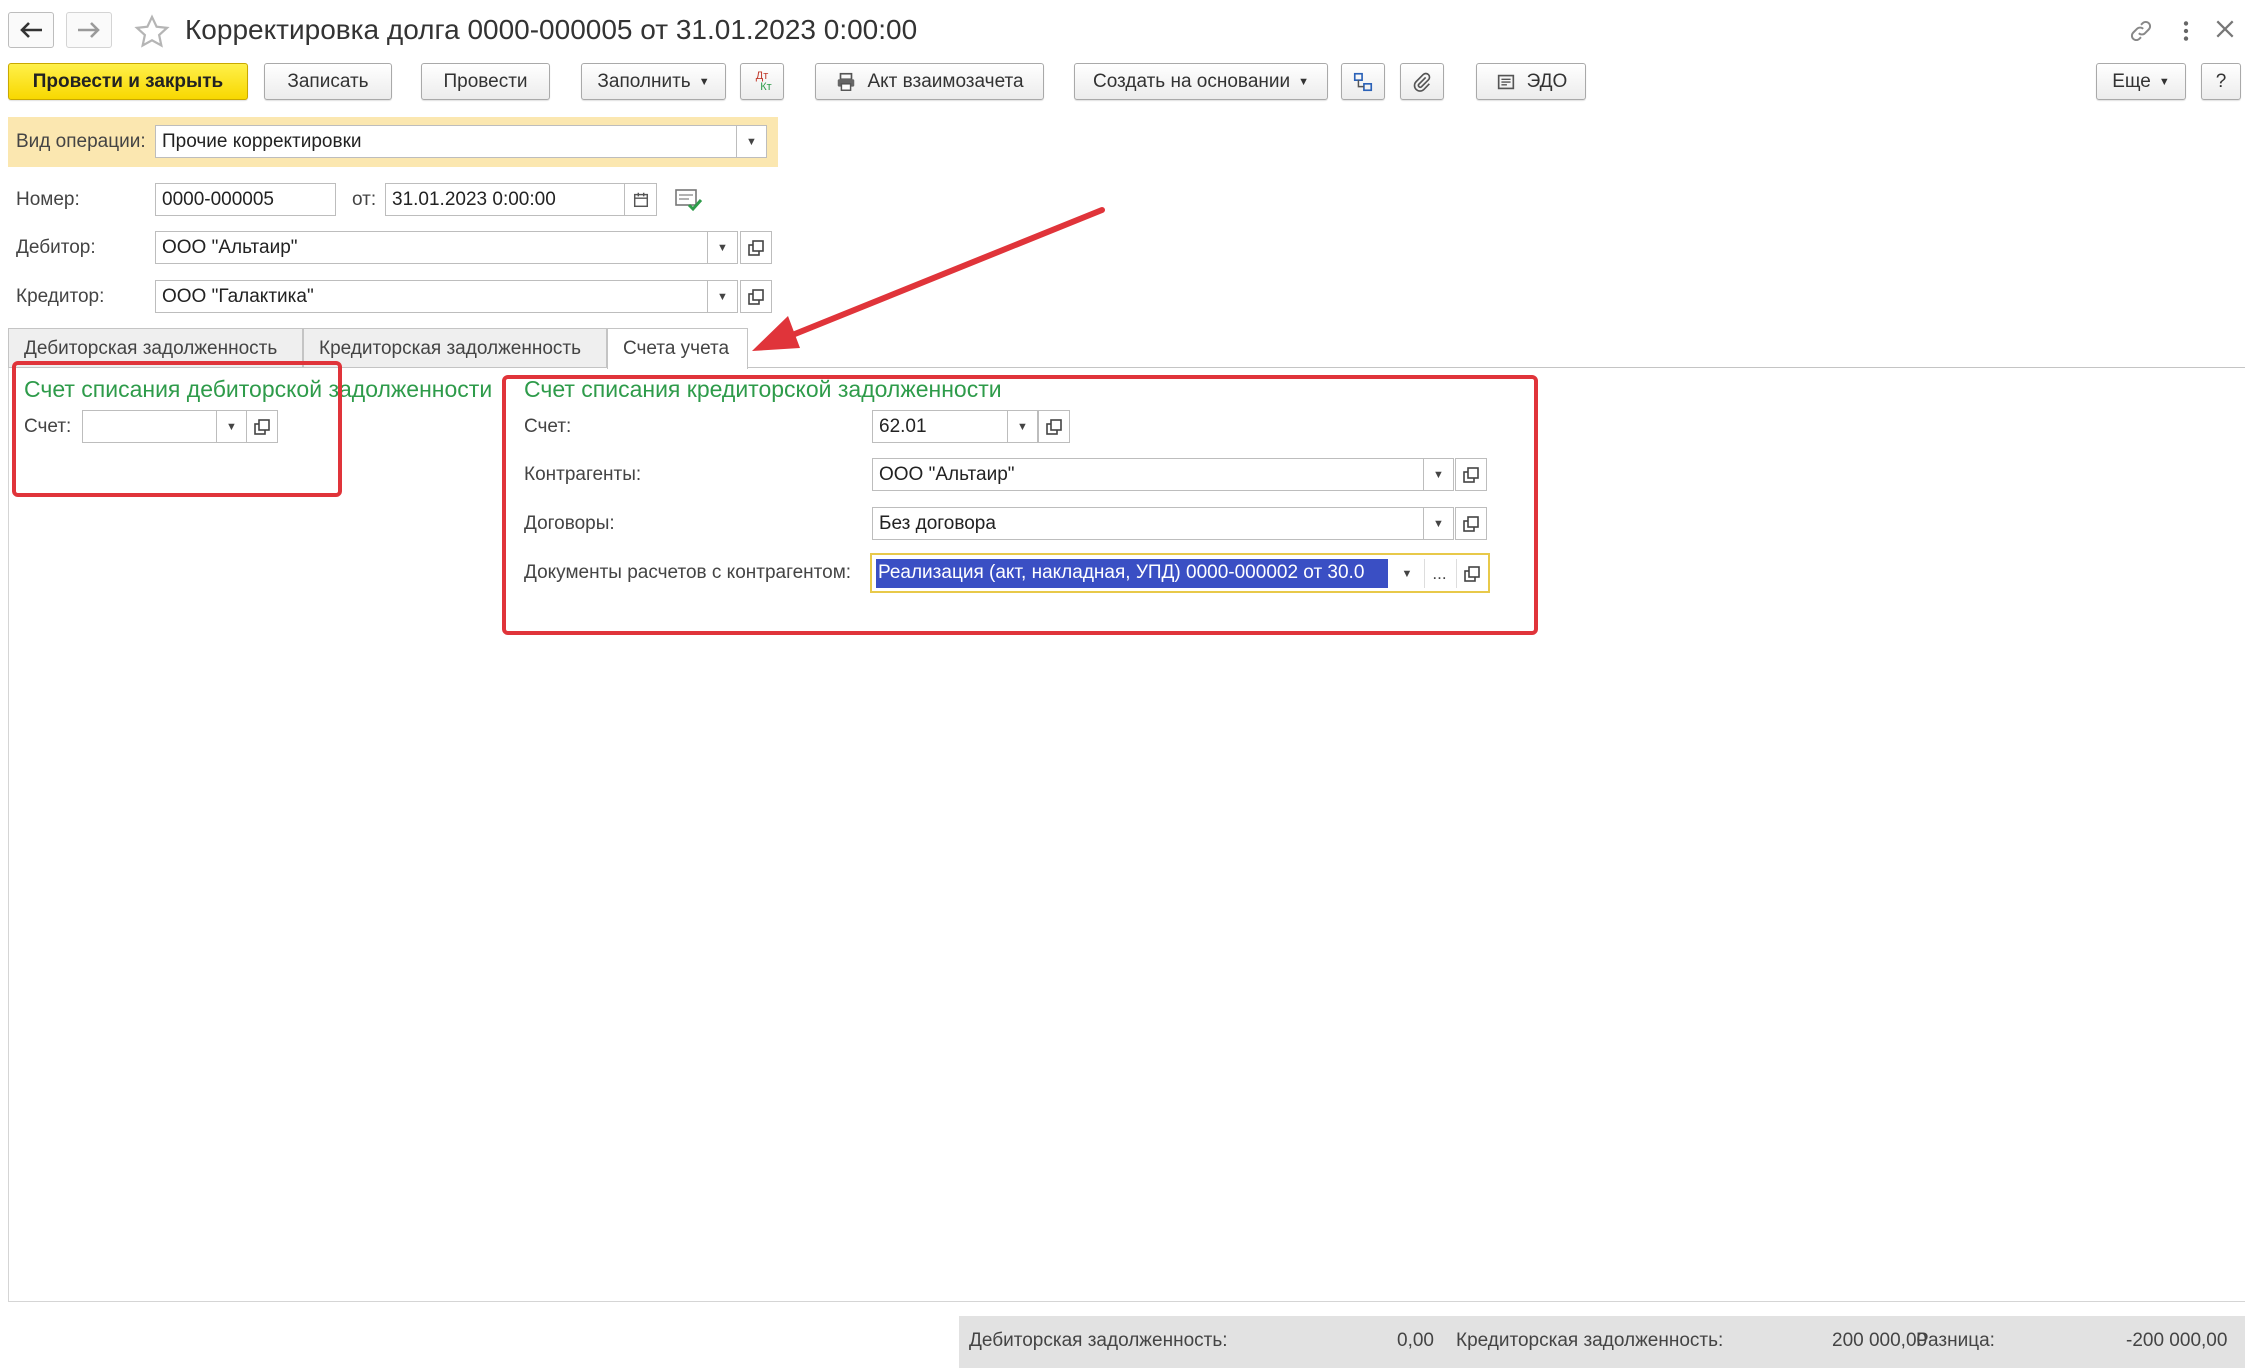  What do you see at coordinates (1020, 505) in the screenshot?
I see `annotation-box-credit` at bounding box center [1020, 505].